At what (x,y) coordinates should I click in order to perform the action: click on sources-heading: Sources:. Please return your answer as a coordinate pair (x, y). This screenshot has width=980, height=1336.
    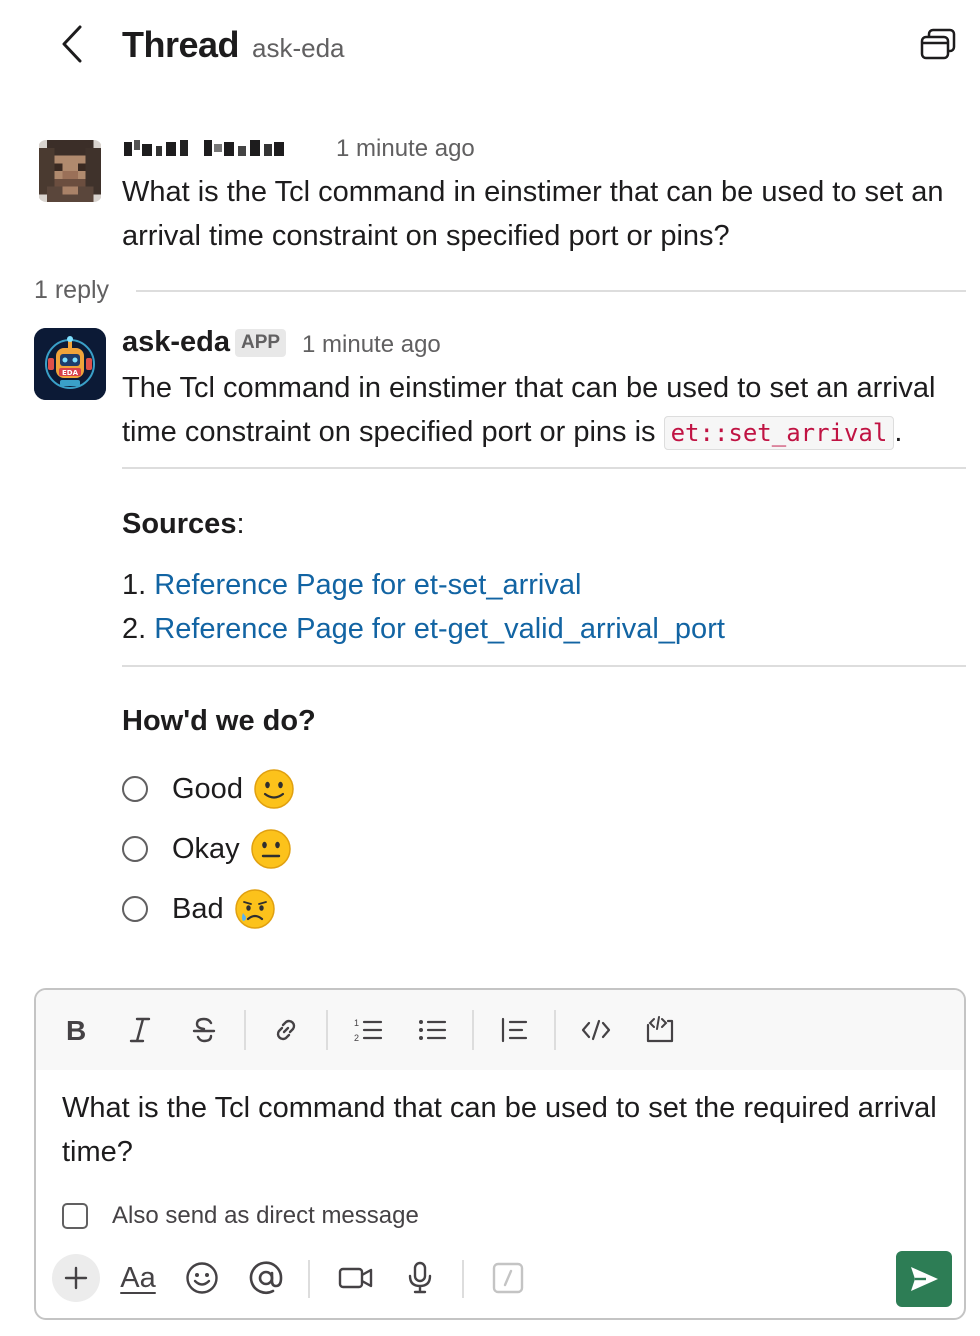
    Looking at the image, I should click on (183, 524).